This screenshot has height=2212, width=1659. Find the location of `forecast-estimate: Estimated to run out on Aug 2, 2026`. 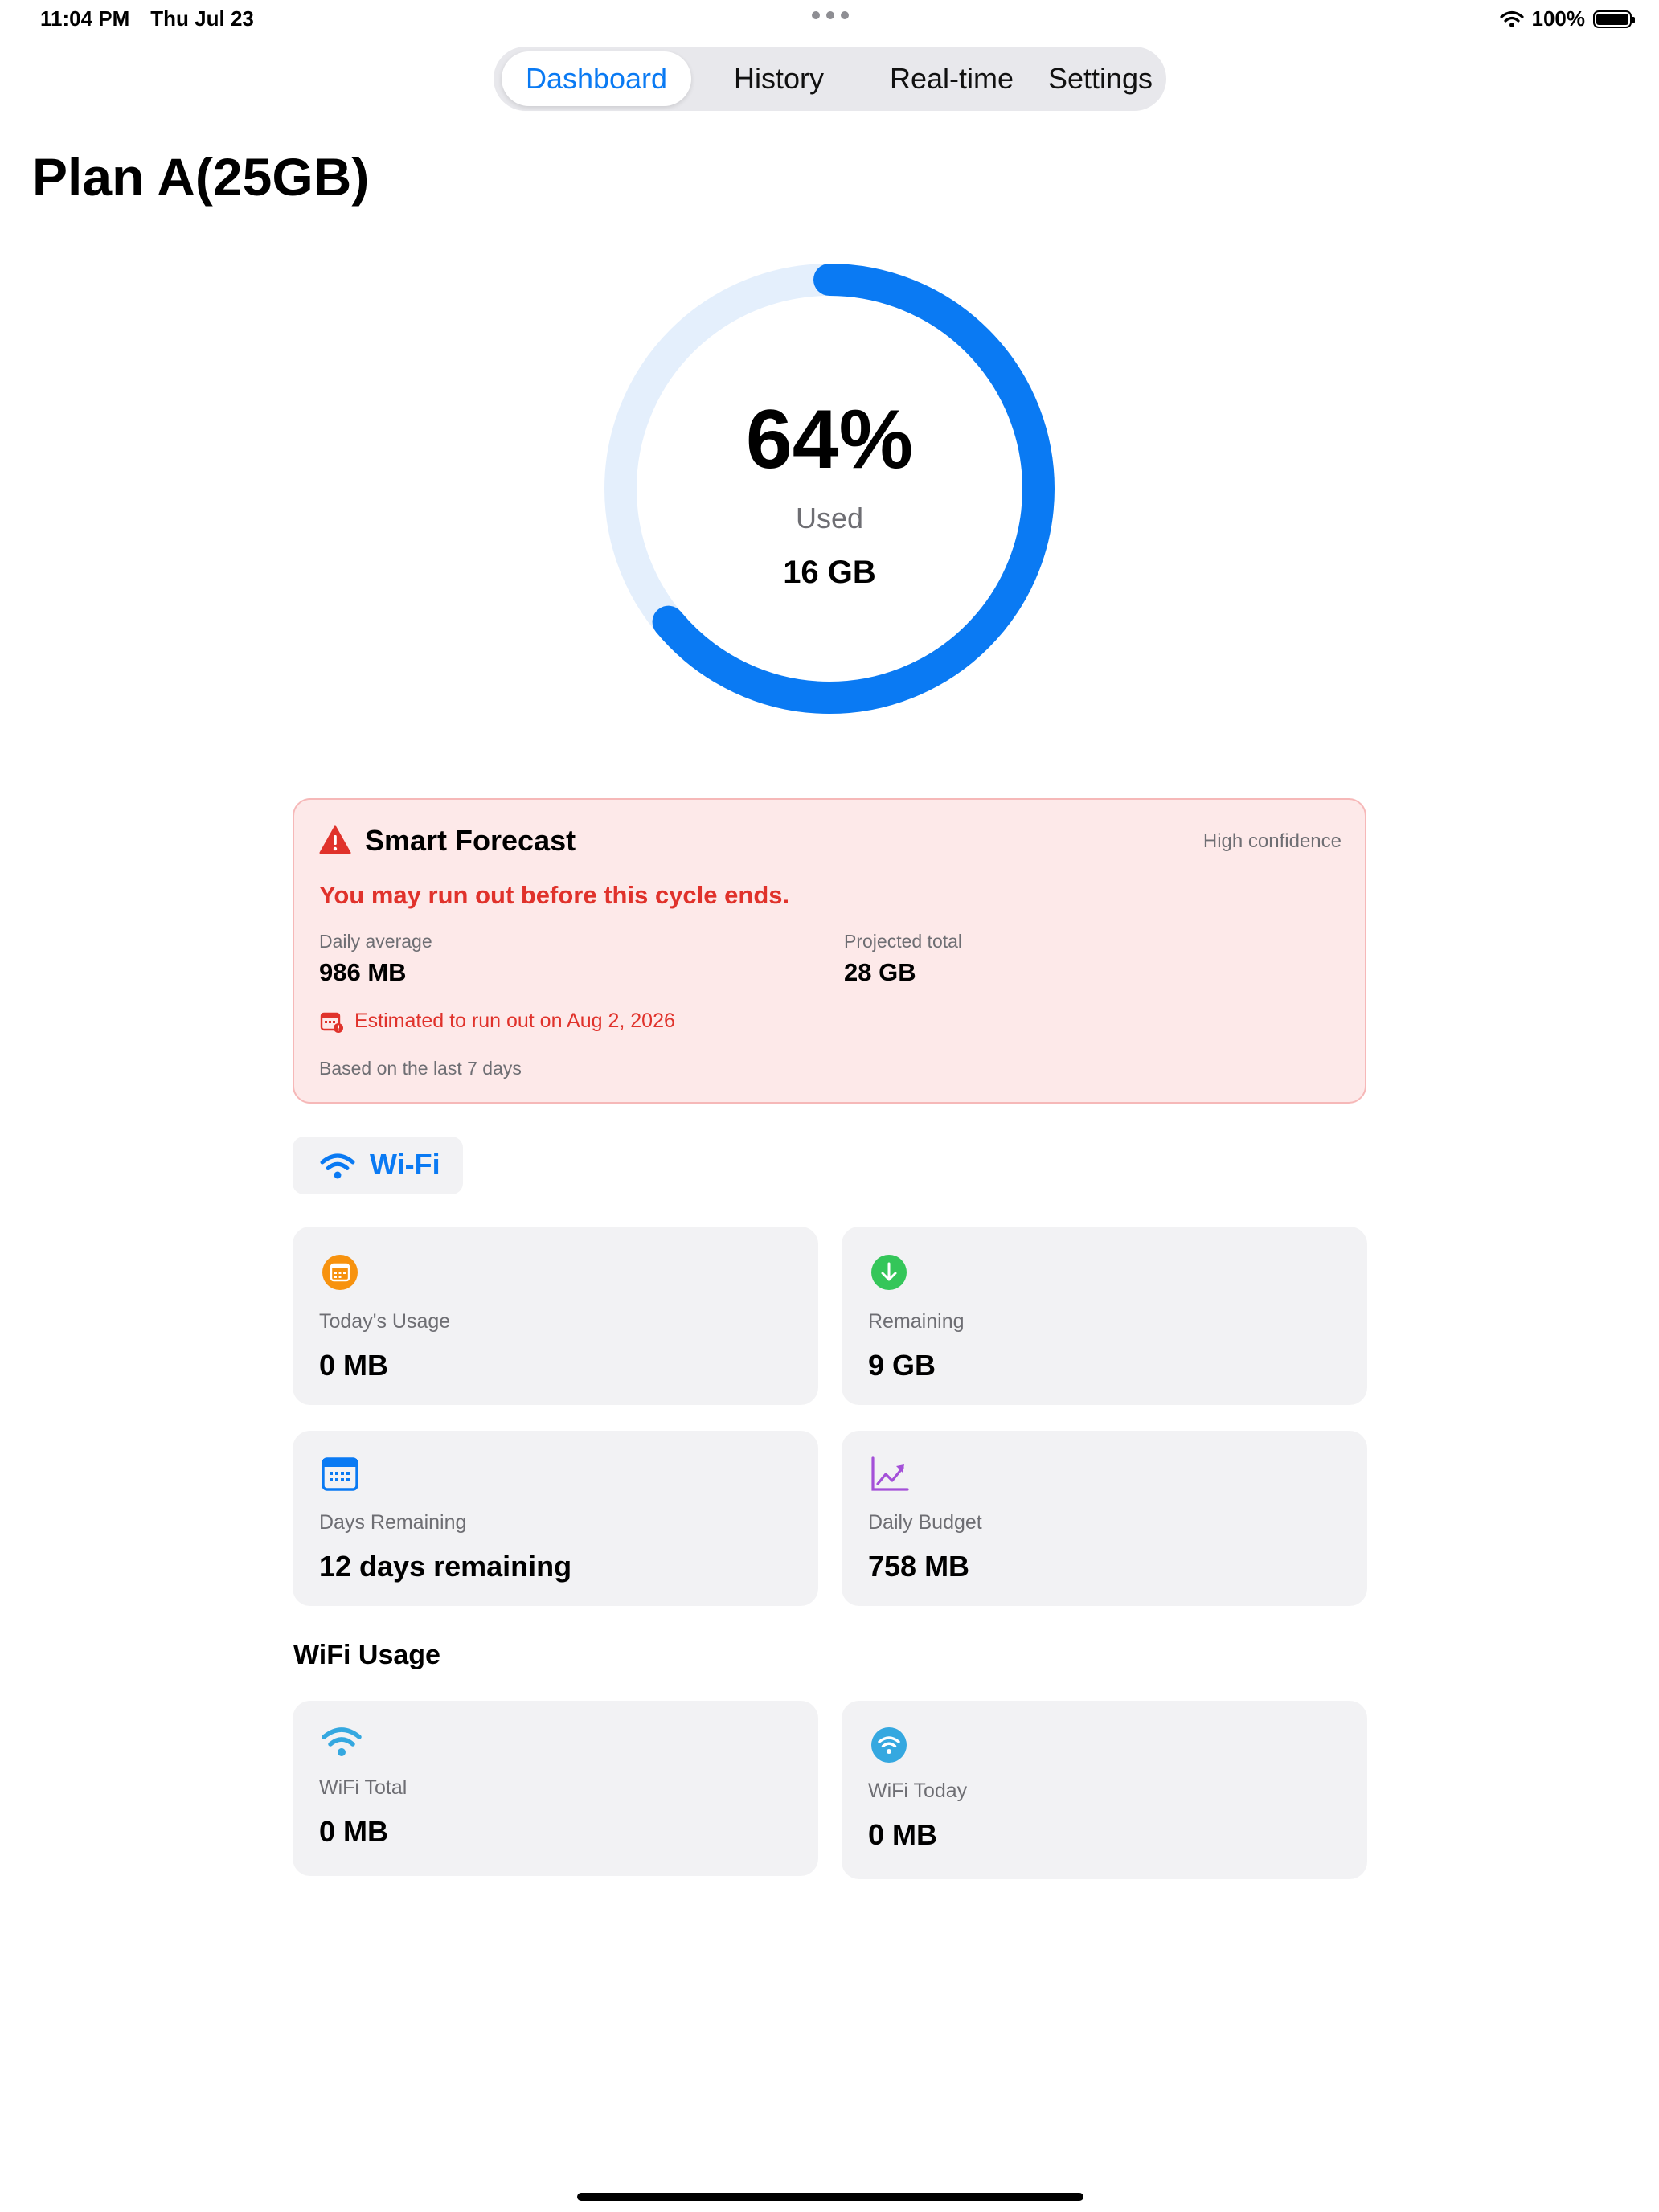

forecast-estimate: Estimated to run out on Aug 2, 2026 is located at coordinates (514, 1021).